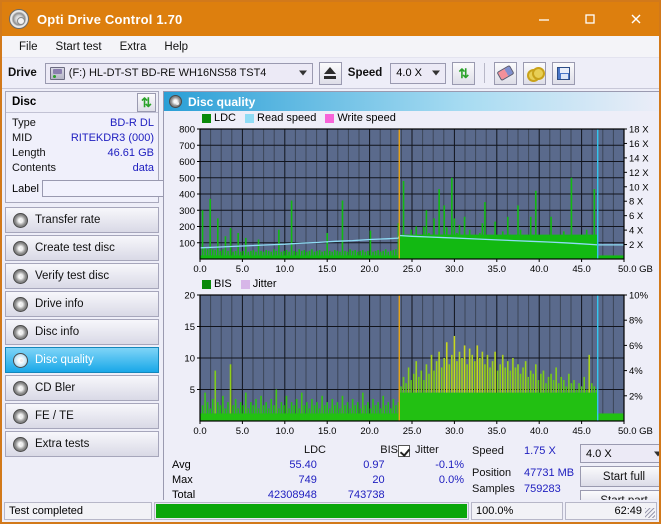  What do you see at coordinates (374, 465) in the screenshot?
I see `stats-avg-bis: 0.97` at bounding box center [374, 465].